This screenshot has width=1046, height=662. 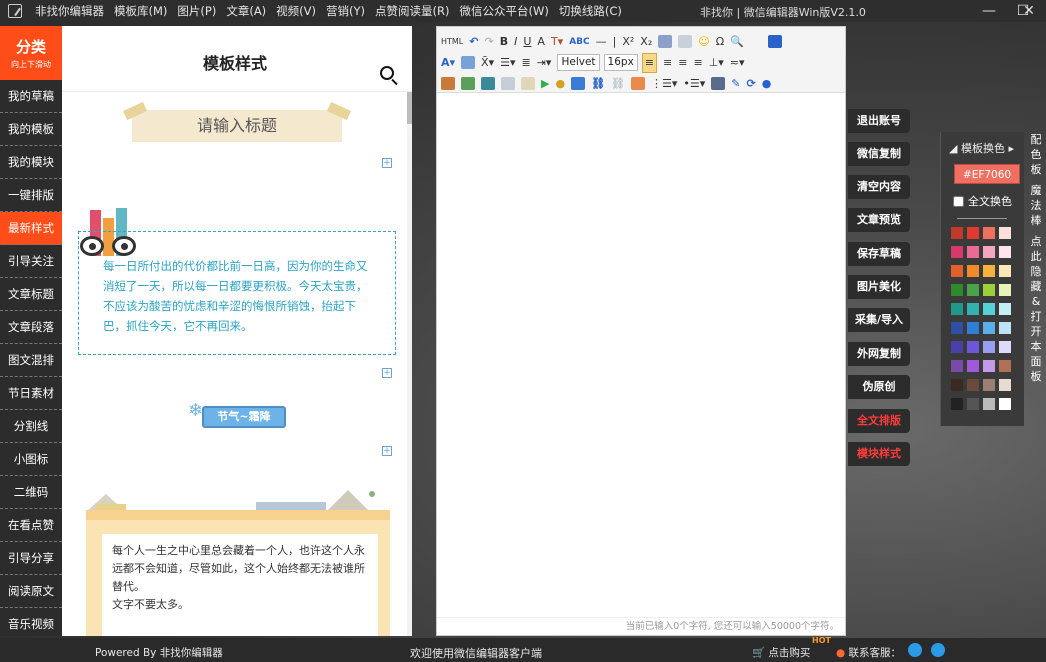 What do you see at coordinates (527, 42) in the screenshot?
I see `underline-icon: U` at bounding box center [527, 42].